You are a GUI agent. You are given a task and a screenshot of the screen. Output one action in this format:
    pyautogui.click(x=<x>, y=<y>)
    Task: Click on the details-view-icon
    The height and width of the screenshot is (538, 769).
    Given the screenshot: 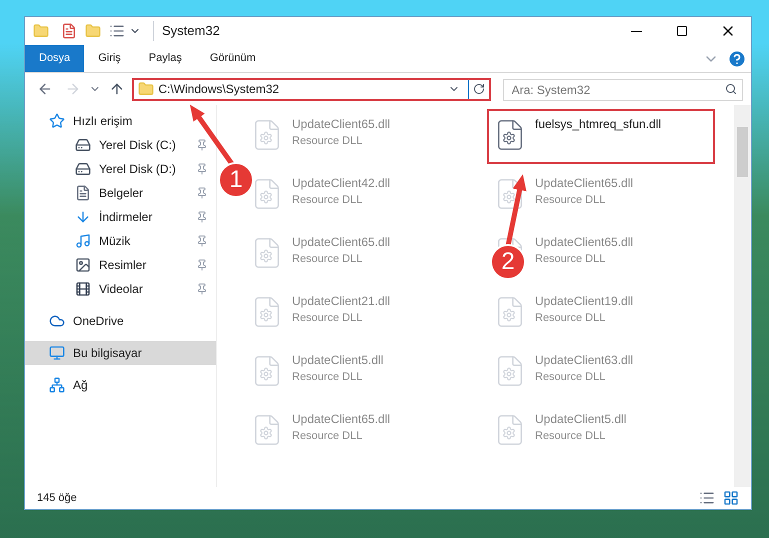 What is the action you would take?
    pyautogui.click(x=707, y=498)
    